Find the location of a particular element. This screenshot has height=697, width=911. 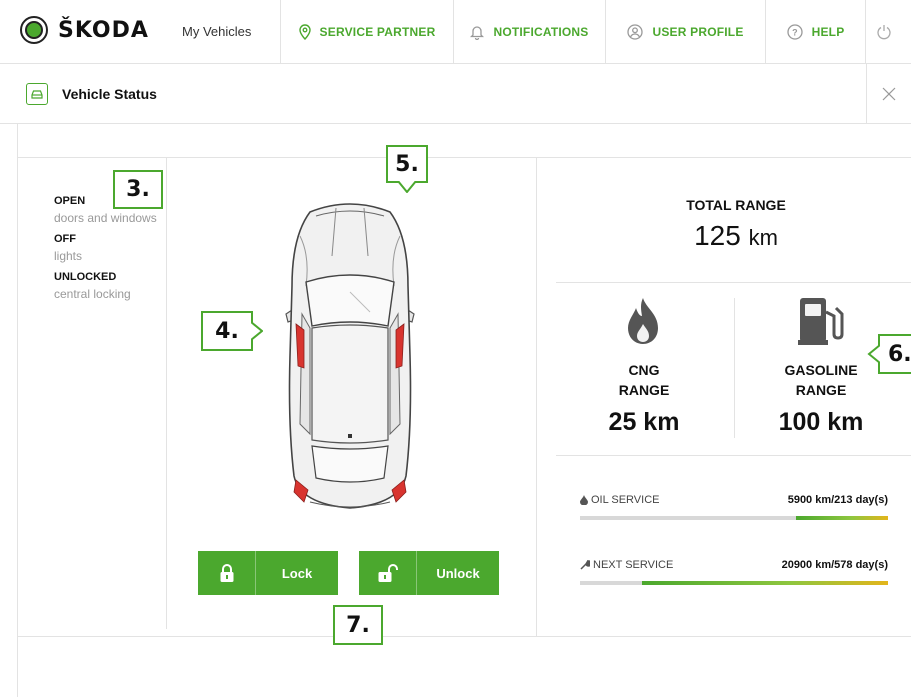

flame-icon is located at coordinates (643, 321).